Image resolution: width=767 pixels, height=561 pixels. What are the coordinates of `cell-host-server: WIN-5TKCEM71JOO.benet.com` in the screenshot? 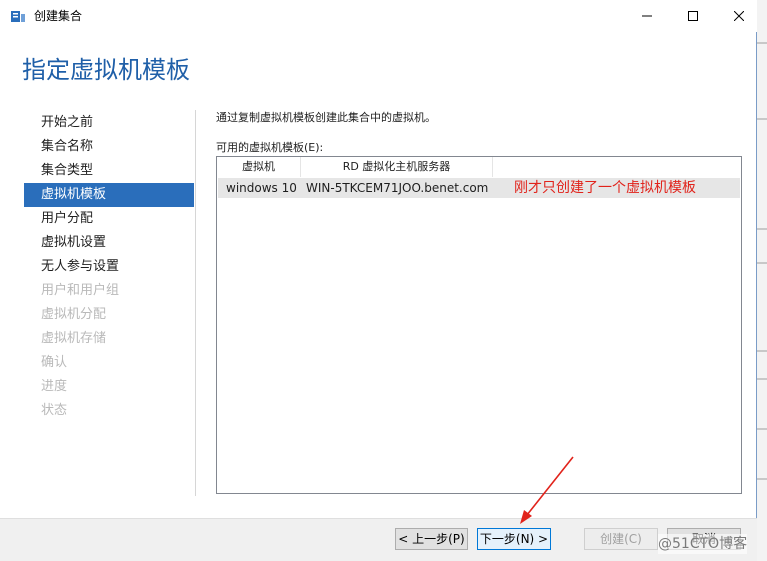 It's located at (397, 188).